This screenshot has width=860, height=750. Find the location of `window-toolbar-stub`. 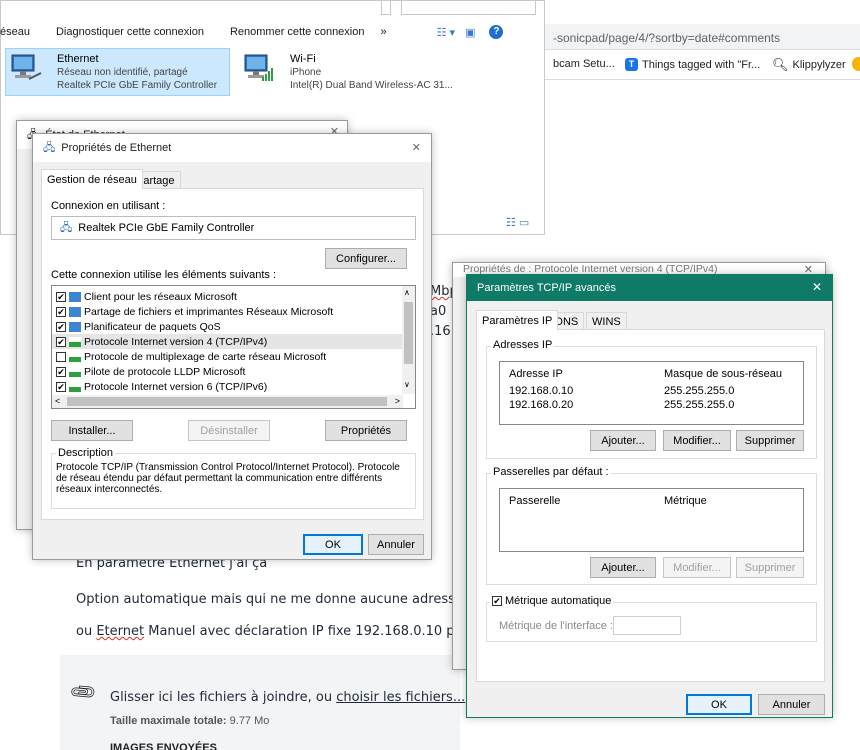

window-toolbar-stub is located at coordinates (386, 8).